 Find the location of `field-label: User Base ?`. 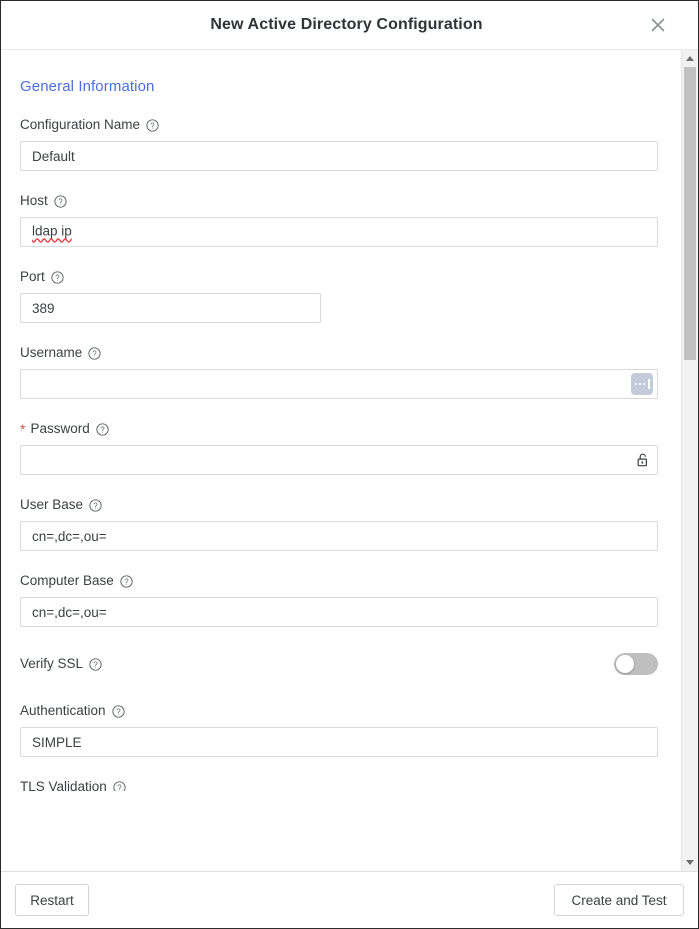

field-label: User Base ? is located at coordinates (341, 505).